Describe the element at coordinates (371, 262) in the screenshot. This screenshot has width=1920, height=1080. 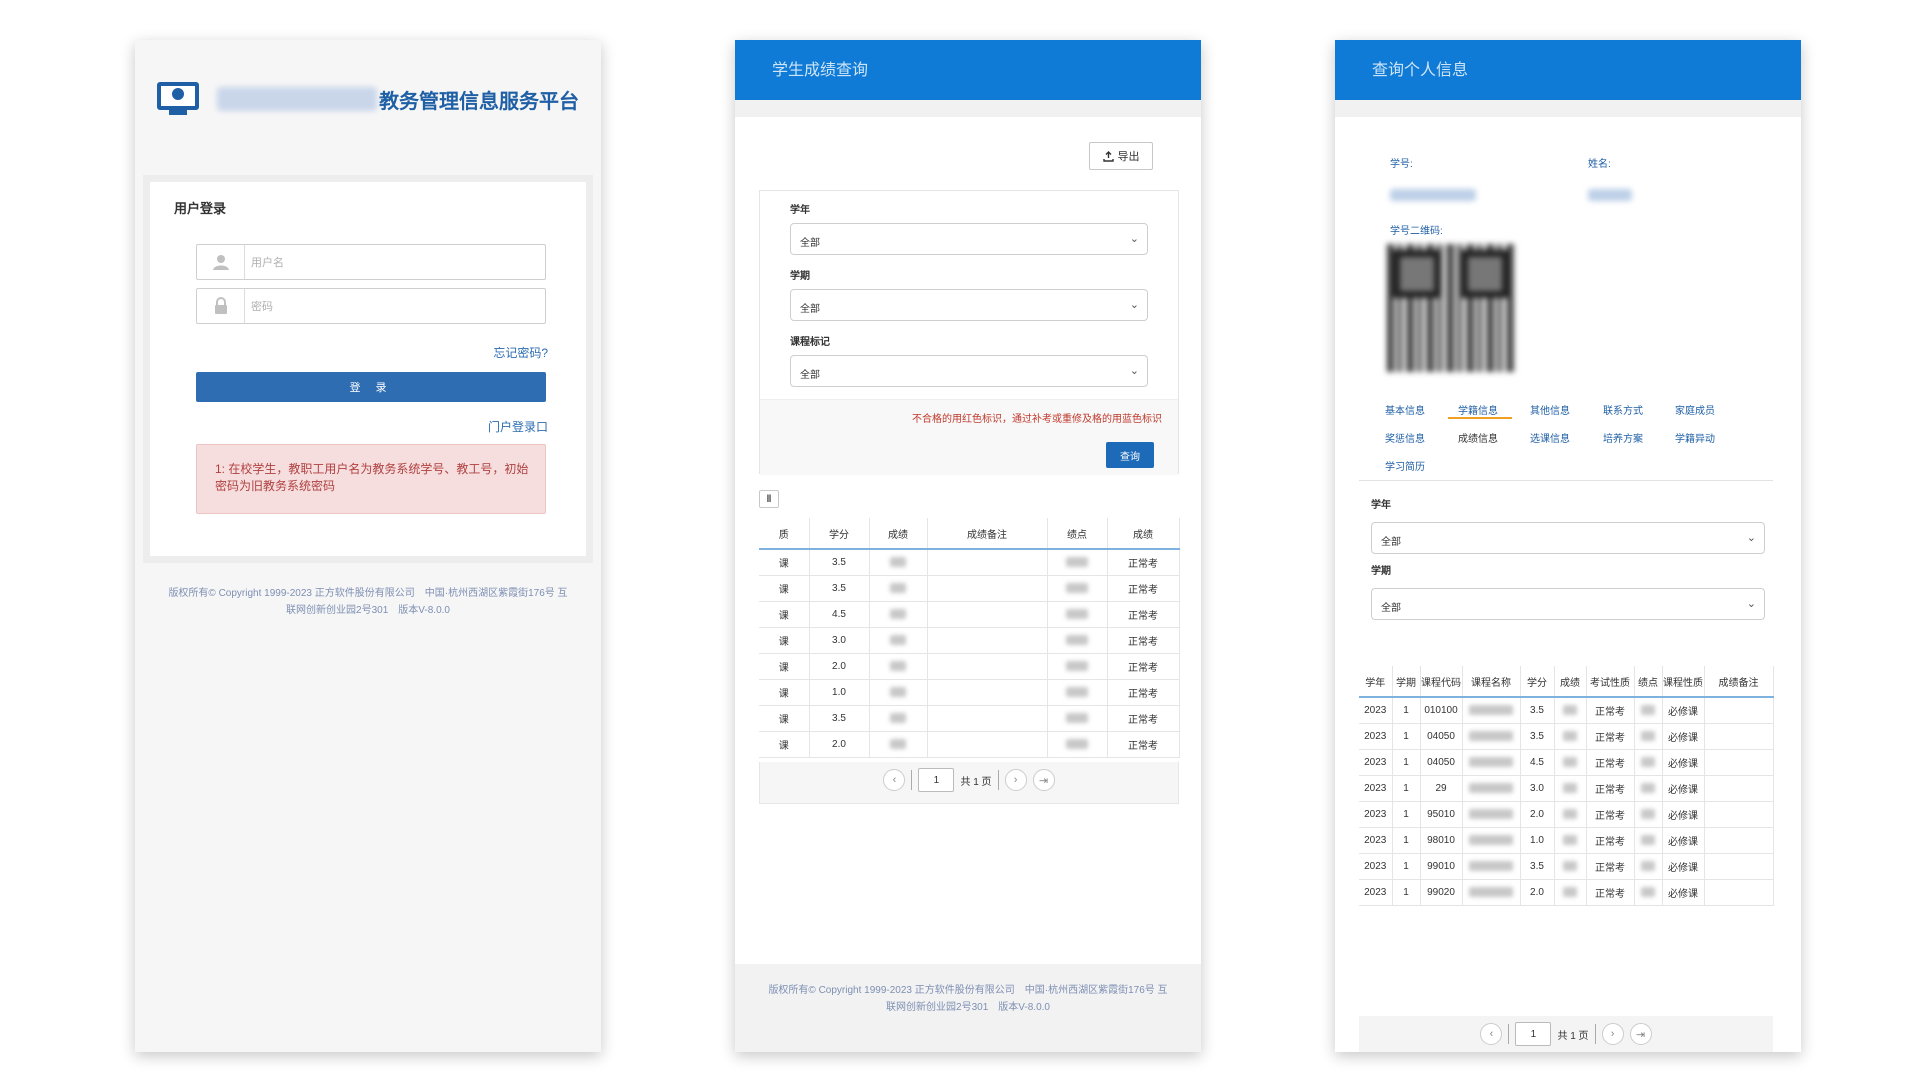
I see `username-field: 用户名` at that location.